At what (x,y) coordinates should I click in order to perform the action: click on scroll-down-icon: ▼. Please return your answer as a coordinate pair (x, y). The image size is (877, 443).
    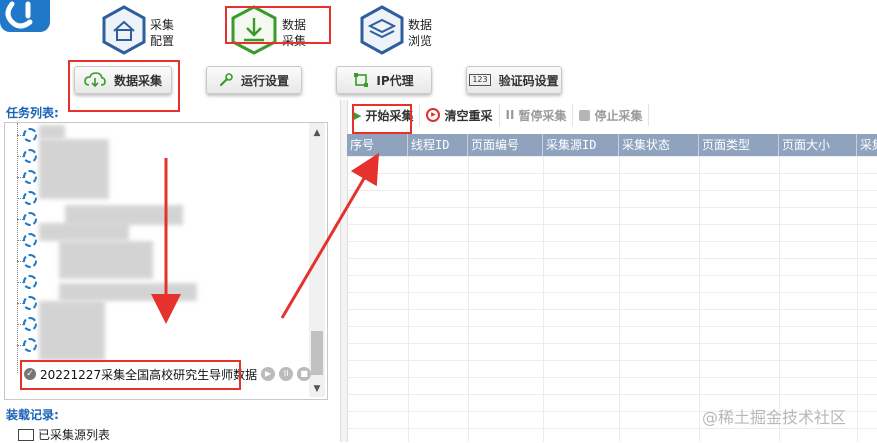
    Looking at the image, I should click on (317, 389).